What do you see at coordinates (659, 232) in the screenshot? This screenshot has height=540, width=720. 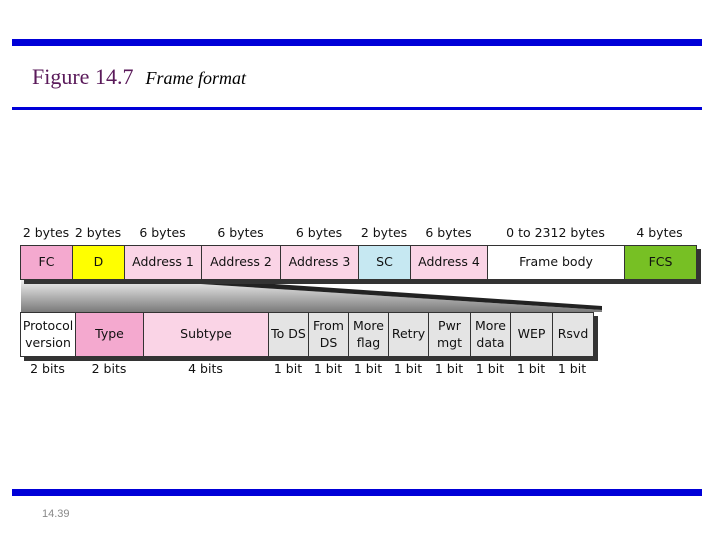 I see `frame-field-size: 4 bytes` at bounding box center [659, 232].